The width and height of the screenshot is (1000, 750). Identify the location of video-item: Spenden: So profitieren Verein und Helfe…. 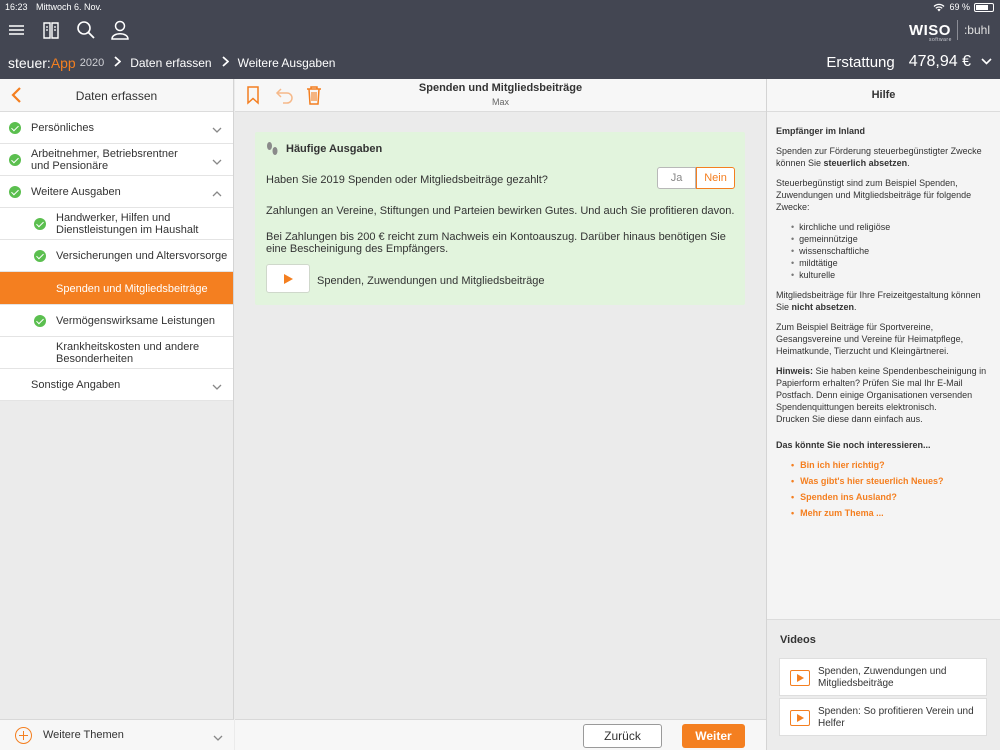
(883, 717).